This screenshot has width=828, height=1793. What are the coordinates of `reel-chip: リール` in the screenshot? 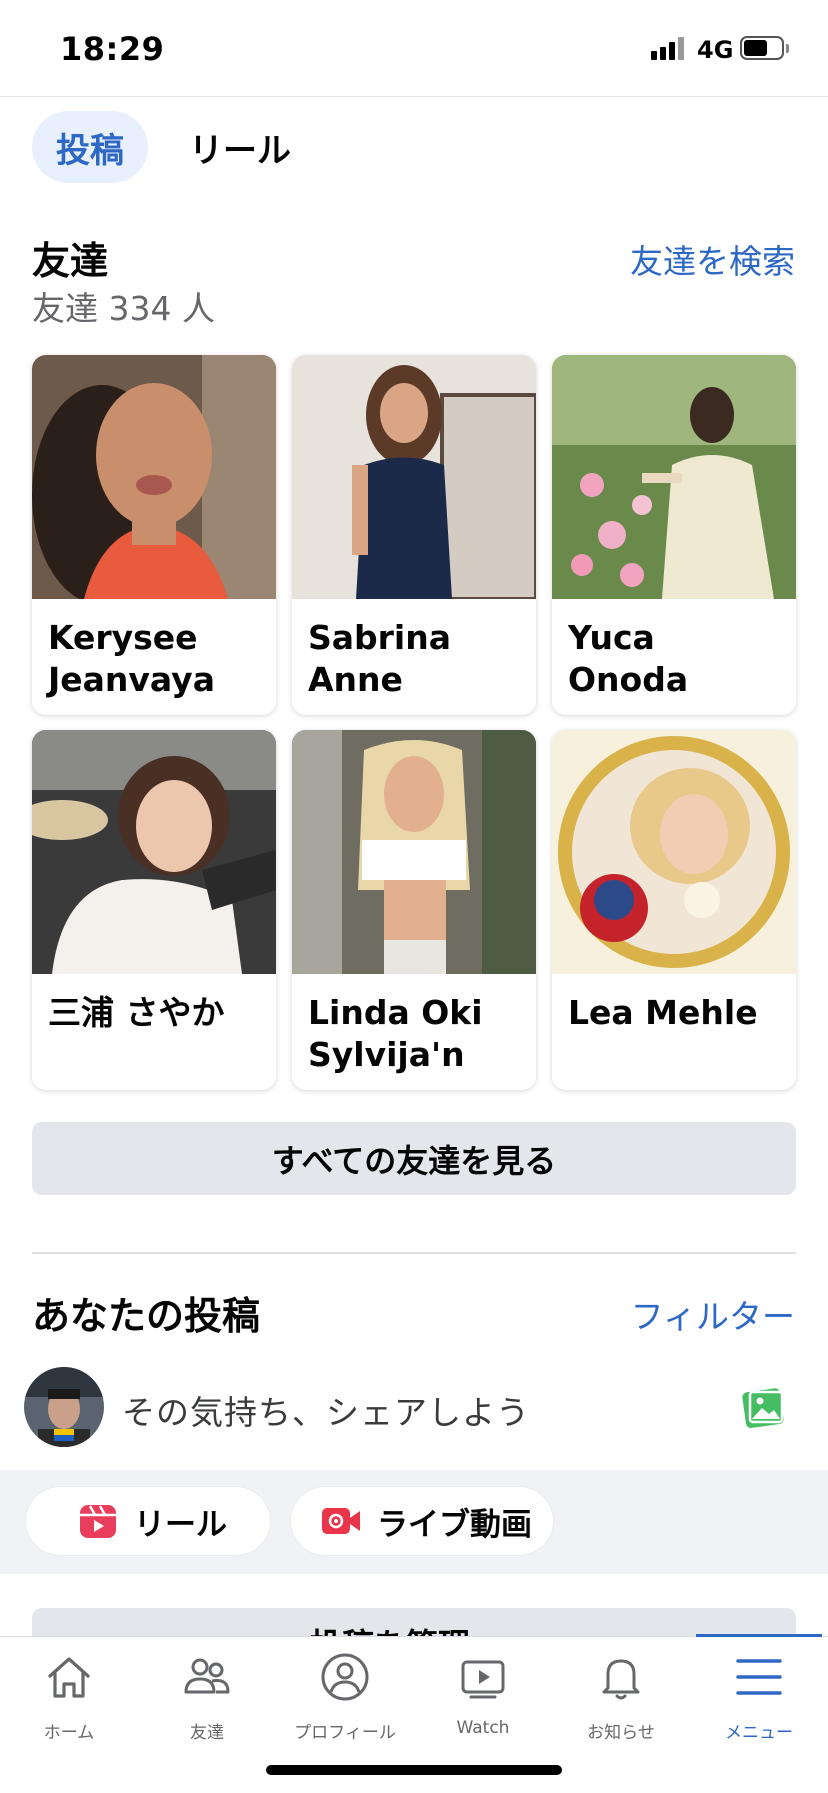 It's located at (148, 1521).